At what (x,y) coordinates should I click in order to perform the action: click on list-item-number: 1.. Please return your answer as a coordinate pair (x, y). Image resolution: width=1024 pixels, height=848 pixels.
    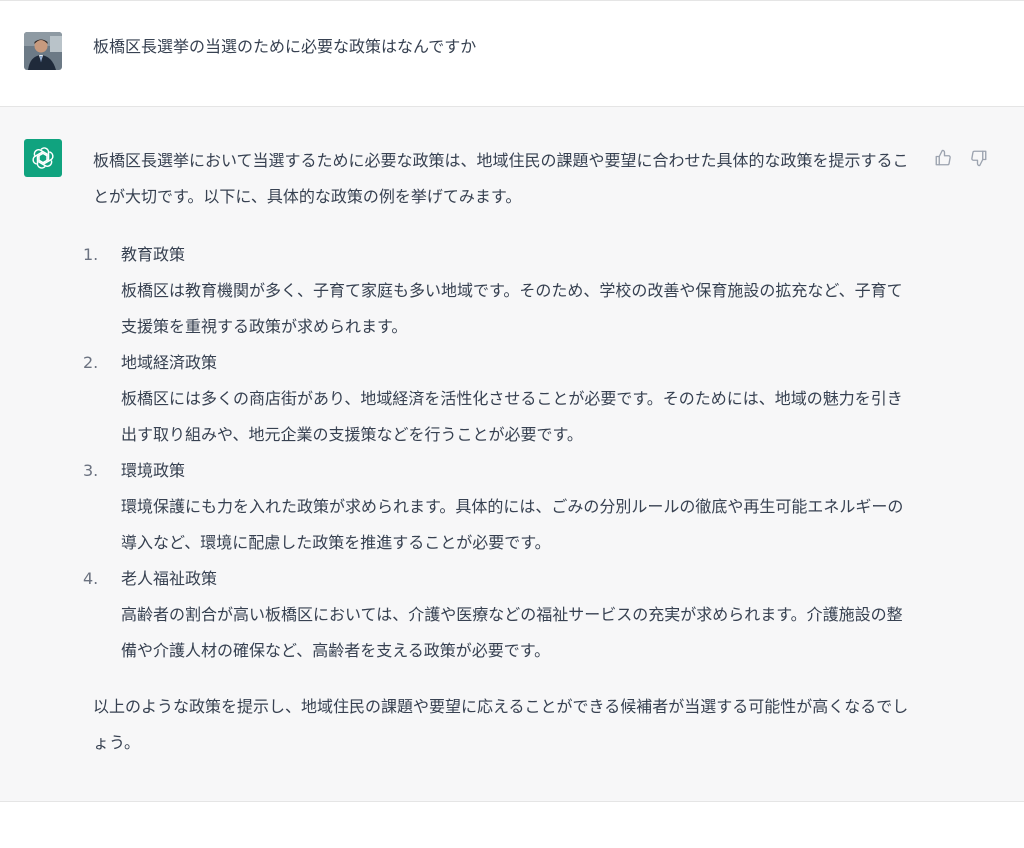
    Looking at the image, I should click on (91, 254).